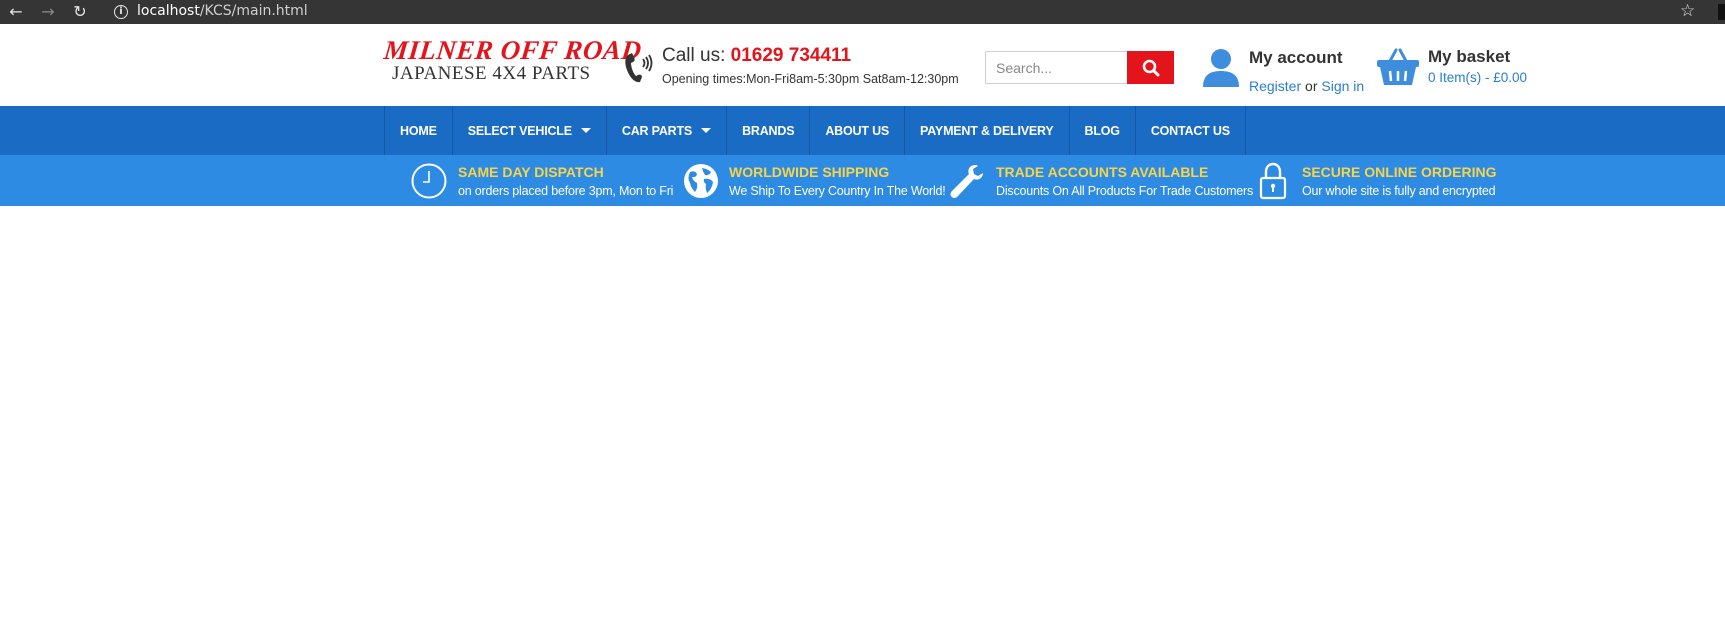 Image resolution: width=1725 pixels, height=640 pixels. I want to click on signin-link: Sign in, so click(1342, 86).